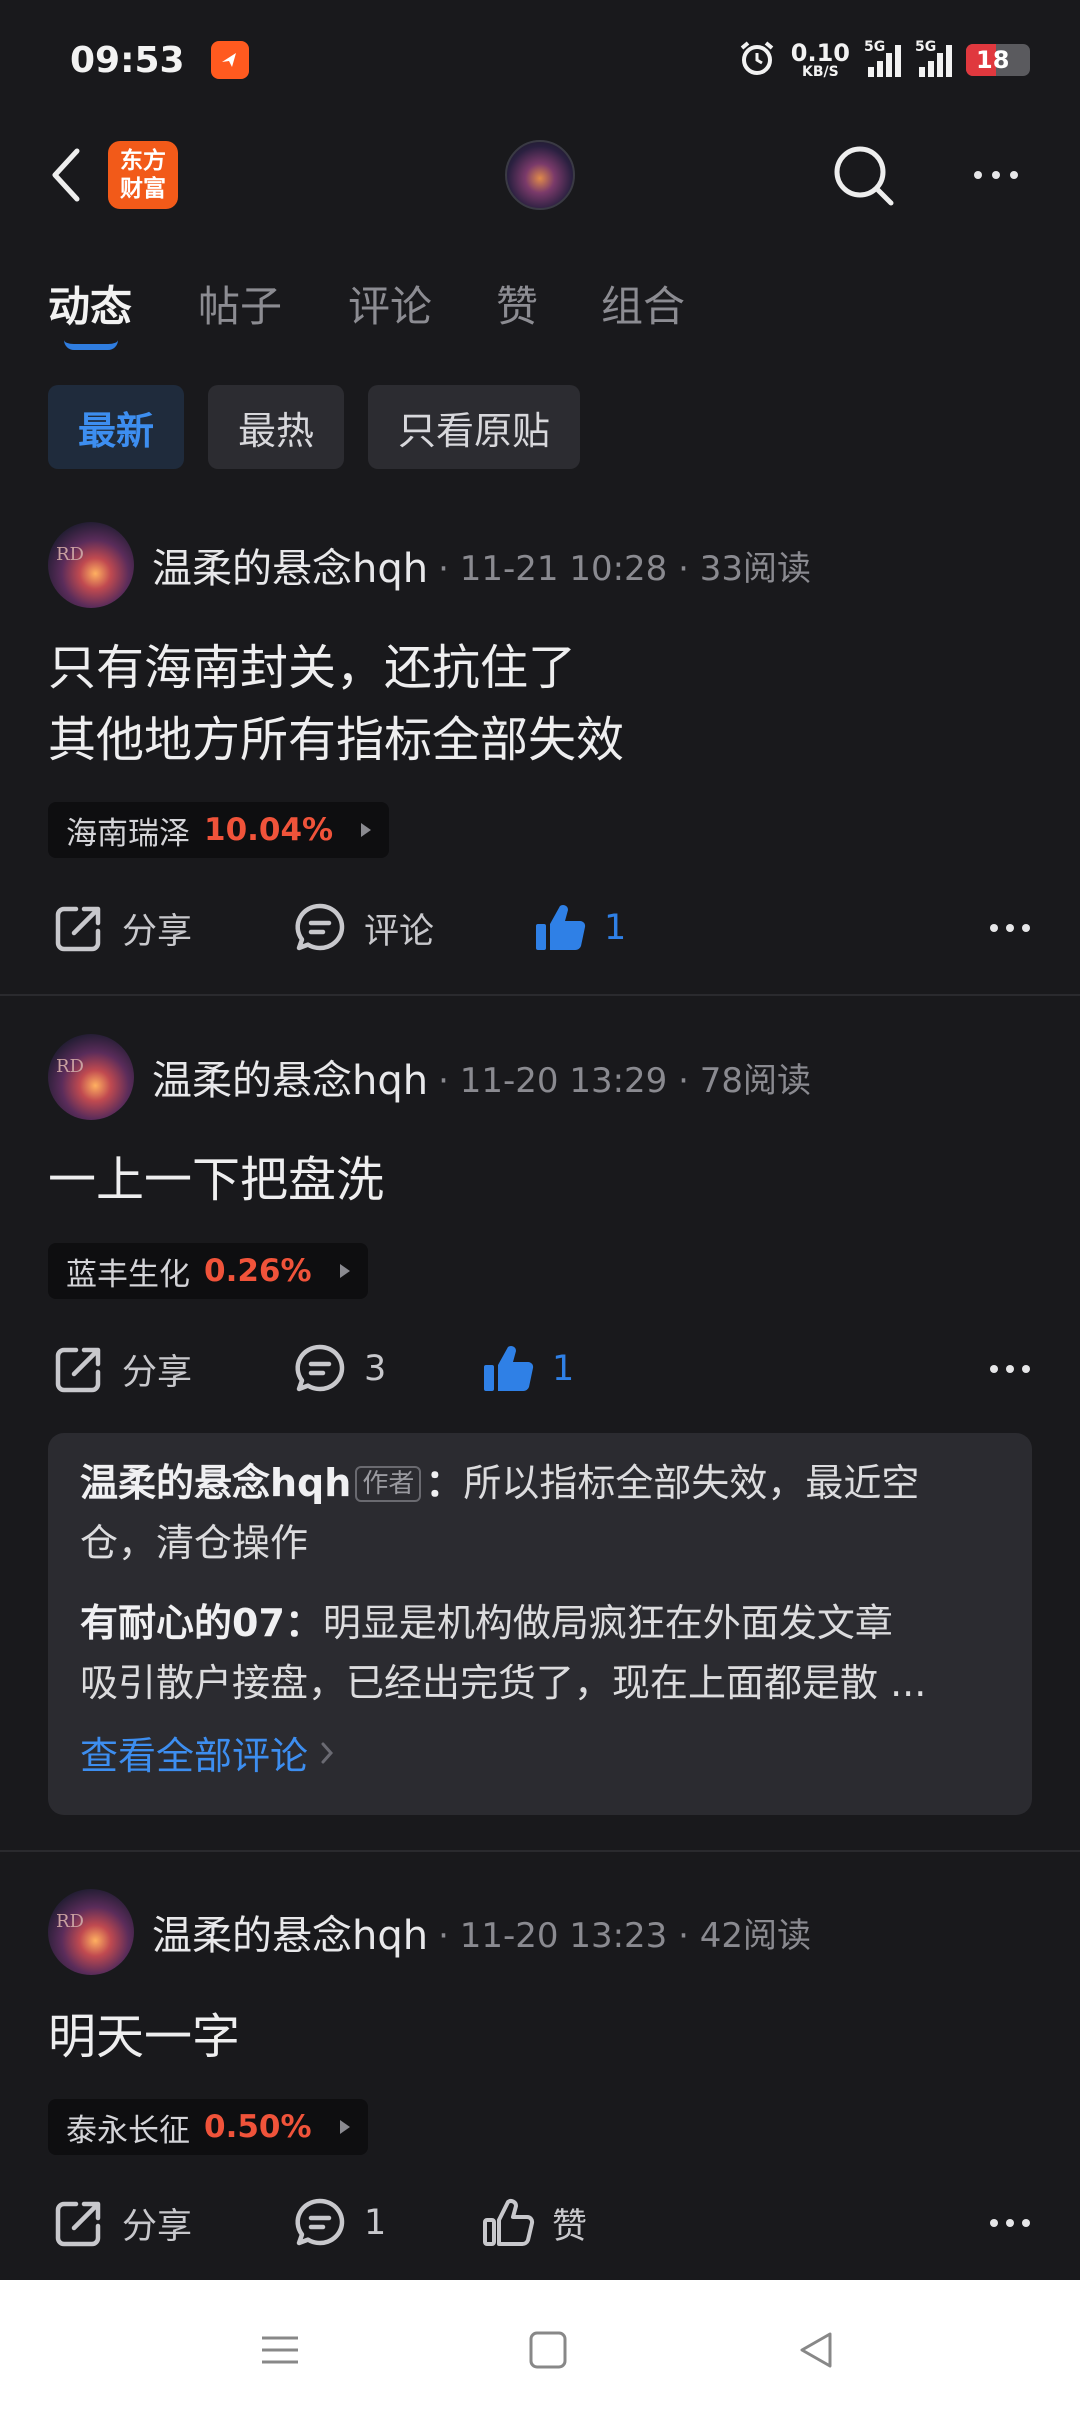  I want to click on system-nav-bar, so click(540, 2346).